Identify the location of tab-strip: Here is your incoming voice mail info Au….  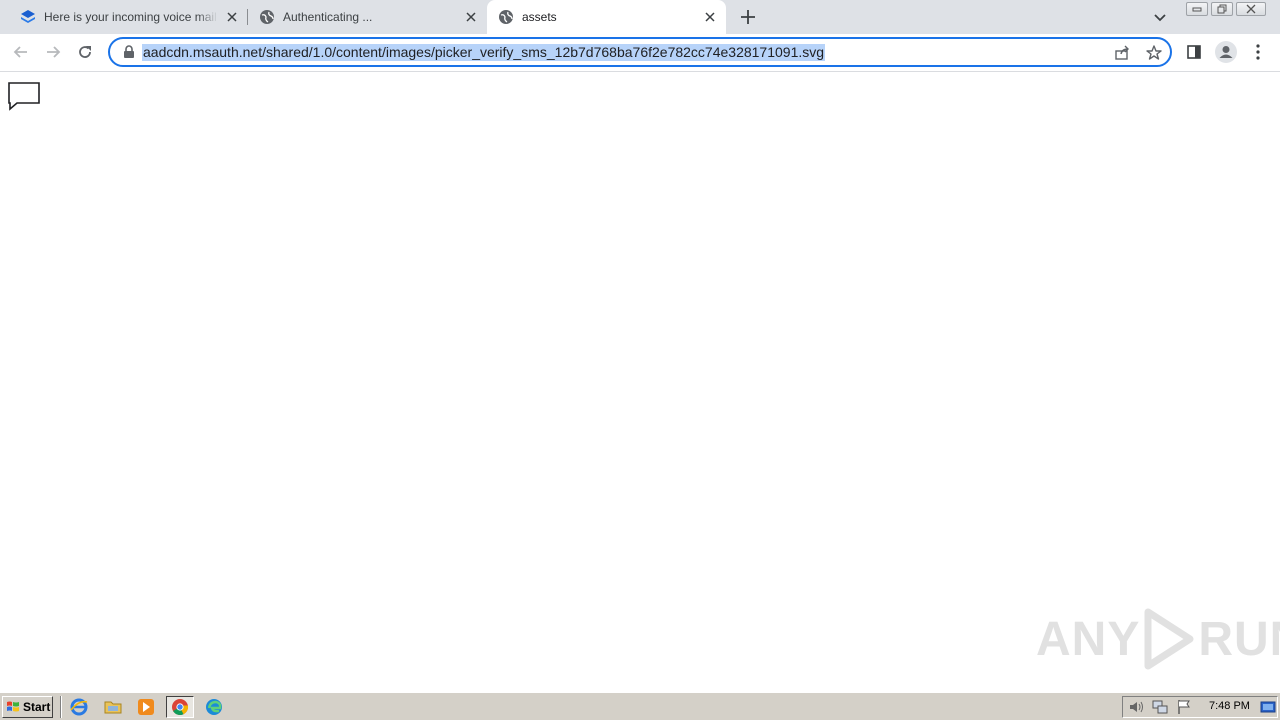
(640, 17).